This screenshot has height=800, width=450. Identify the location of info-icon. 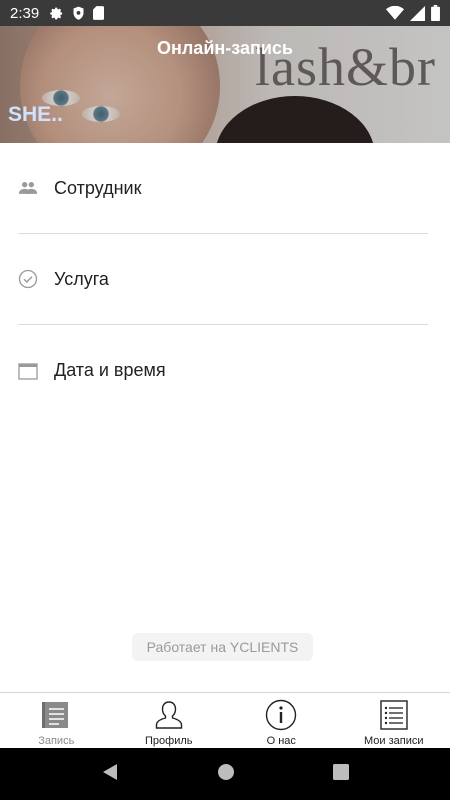
(281, 715).